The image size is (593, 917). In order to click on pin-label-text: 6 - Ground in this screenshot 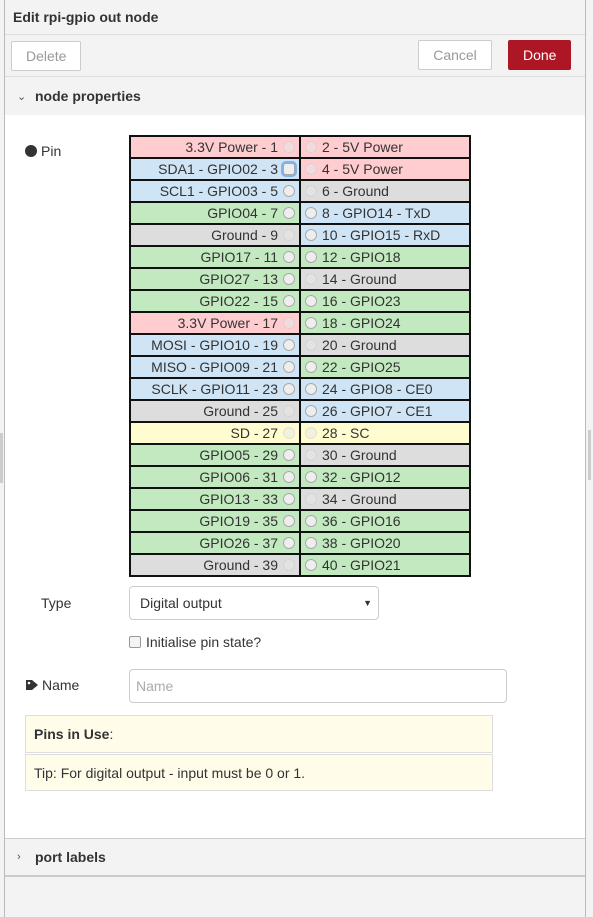, I will do `click(355, 191)`.